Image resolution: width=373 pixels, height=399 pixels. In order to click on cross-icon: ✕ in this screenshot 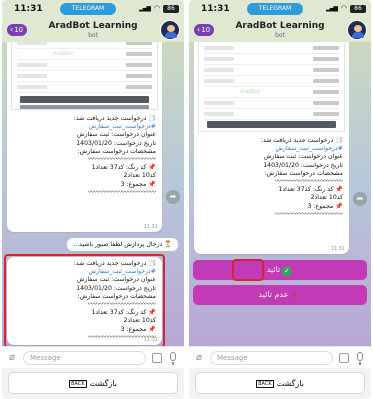, I will do `click(295, 296)`.